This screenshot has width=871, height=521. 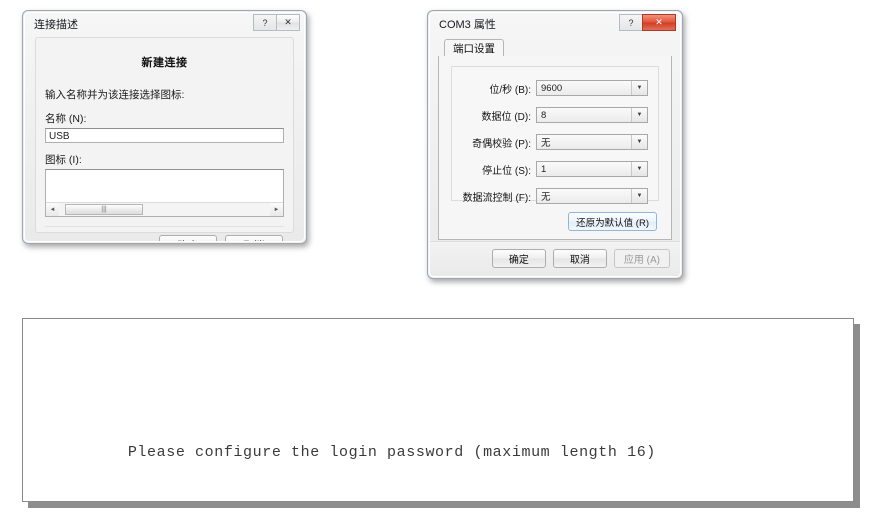 What do you see at coordinates (592, 115) in the screenshot?
I see `data-bits-combo: 8 ▼` at bounding box center [592, 115].